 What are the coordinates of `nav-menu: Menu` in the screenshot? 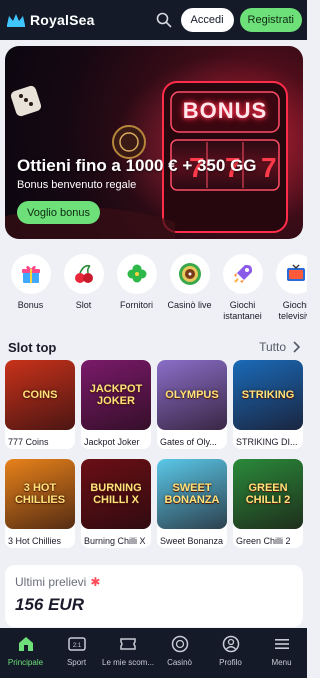 It's located at (281, 653).